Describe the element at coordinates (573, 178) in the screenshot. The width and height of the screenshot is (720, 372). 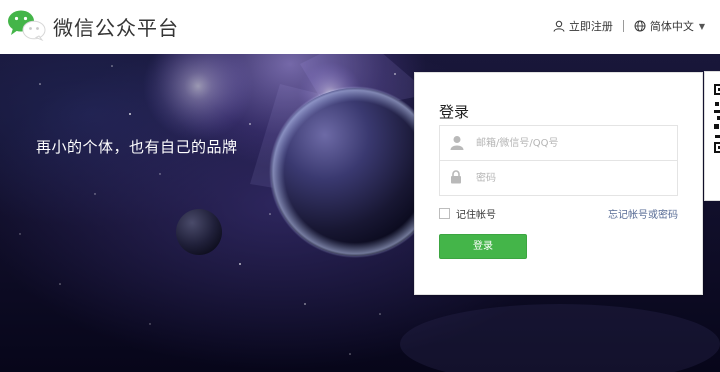
I see `password-input` at that location.